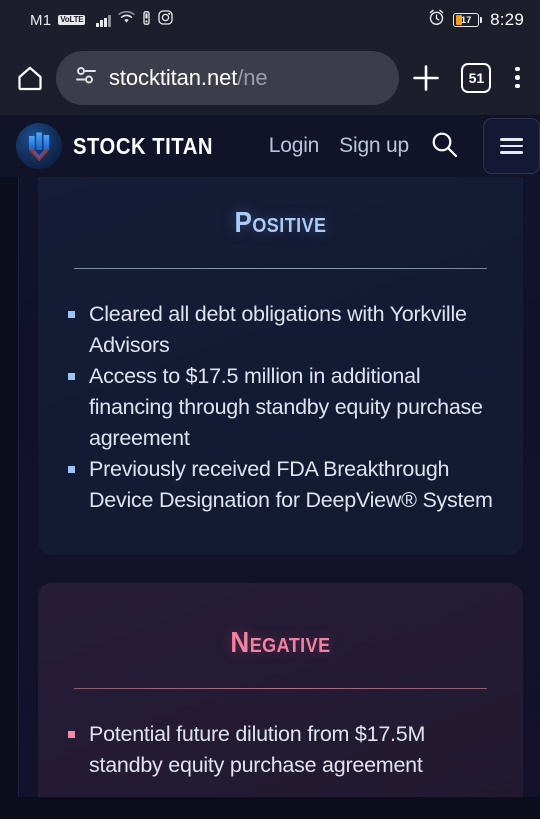  I want to click on plus-icon, so click(426, 78).